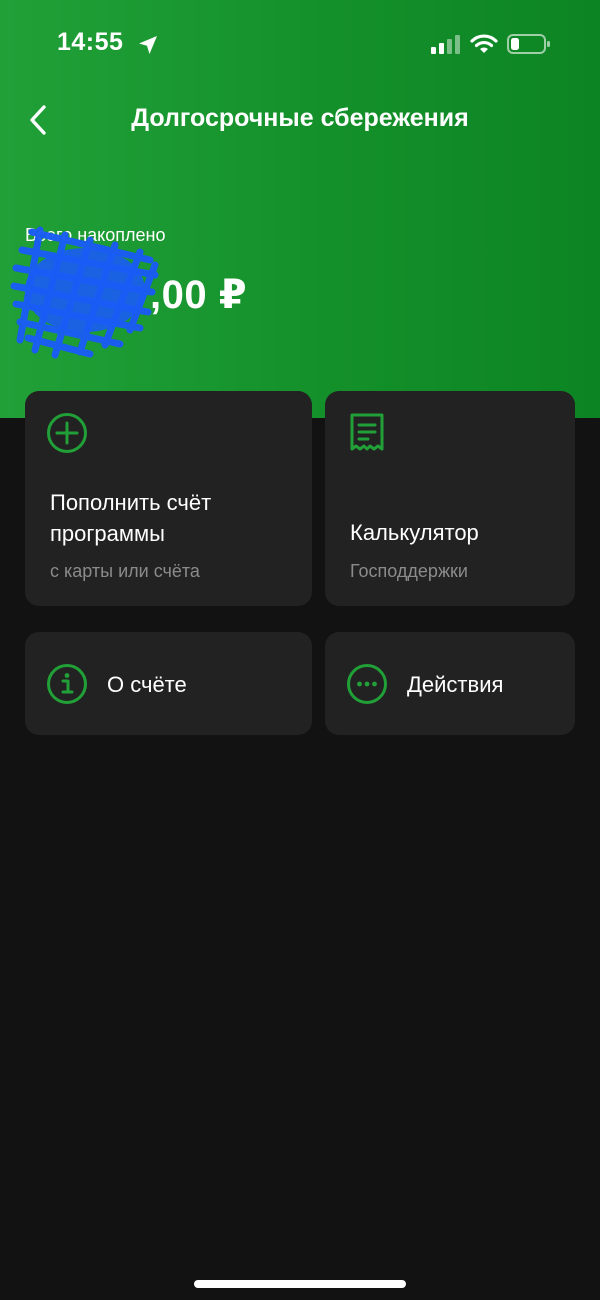  What do you see at coordinates (528, 44) in the screenshot?
I see `battery-icon` at bounding box center [528, 44].